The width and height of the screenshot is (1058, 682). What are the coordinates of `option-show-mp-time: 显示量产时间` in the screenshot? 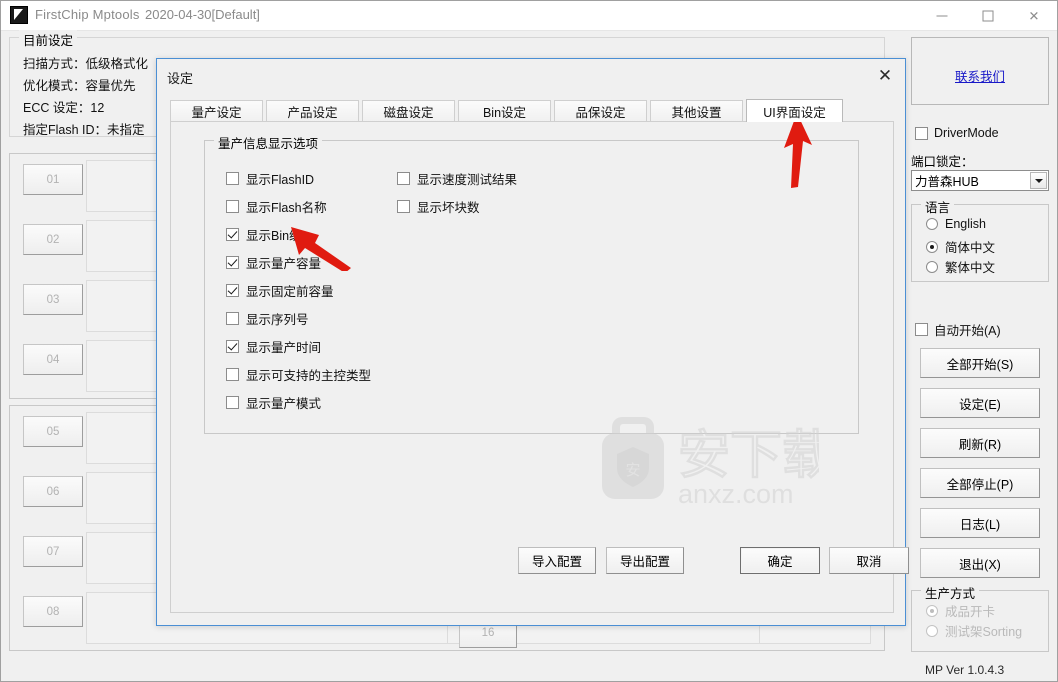 It's located at (273, 346).